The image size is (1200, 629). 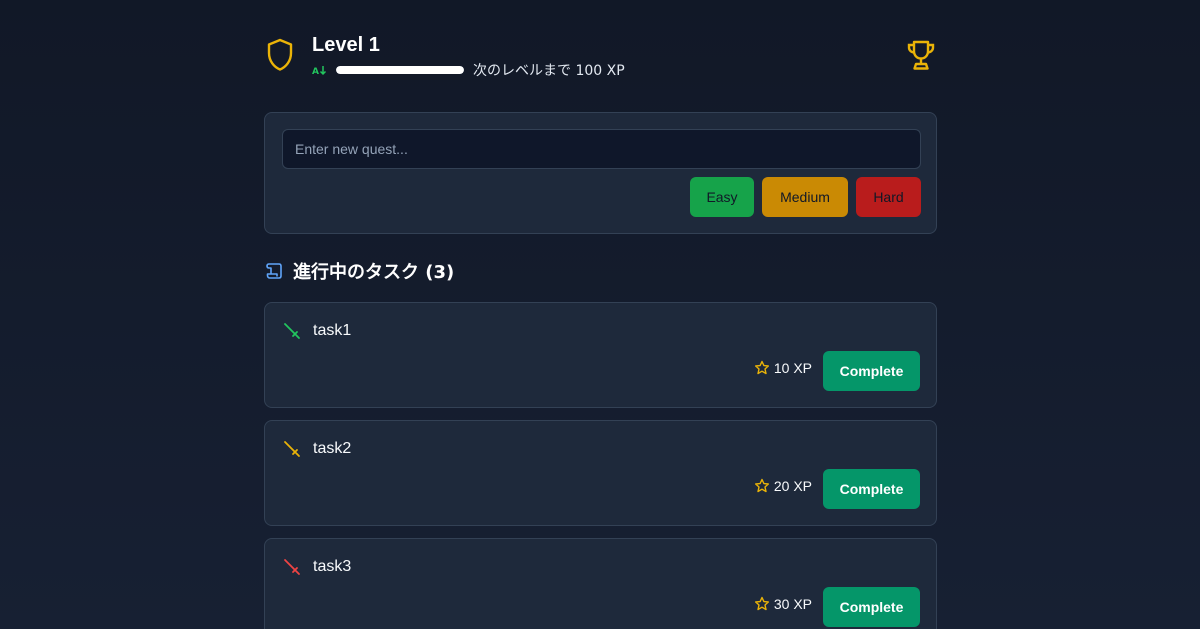 I want to click on az-sort-icon: A, so click(x=319, y=71).